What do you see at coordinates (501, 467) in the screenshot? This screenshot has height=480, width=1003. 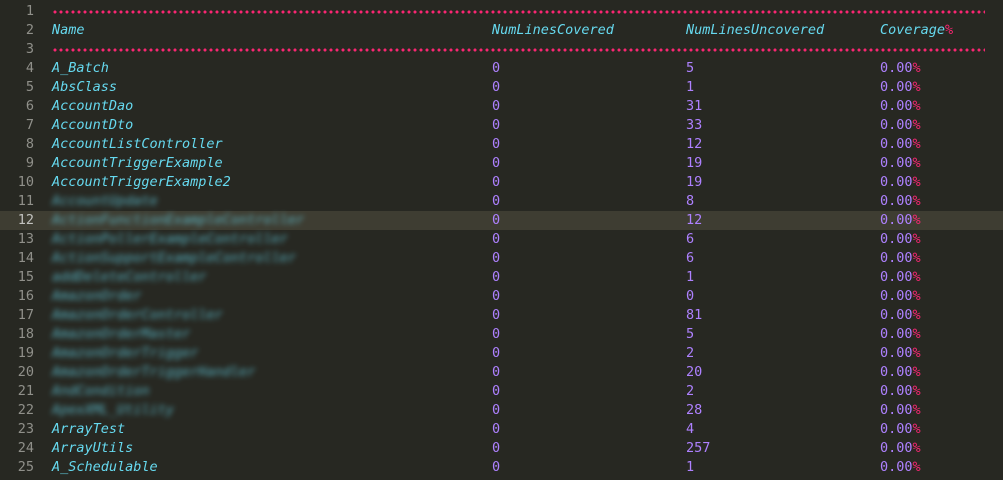 I see `table-row: 25 A_Schedulable 0 1 0.00%` at bounding box center [501, 467].